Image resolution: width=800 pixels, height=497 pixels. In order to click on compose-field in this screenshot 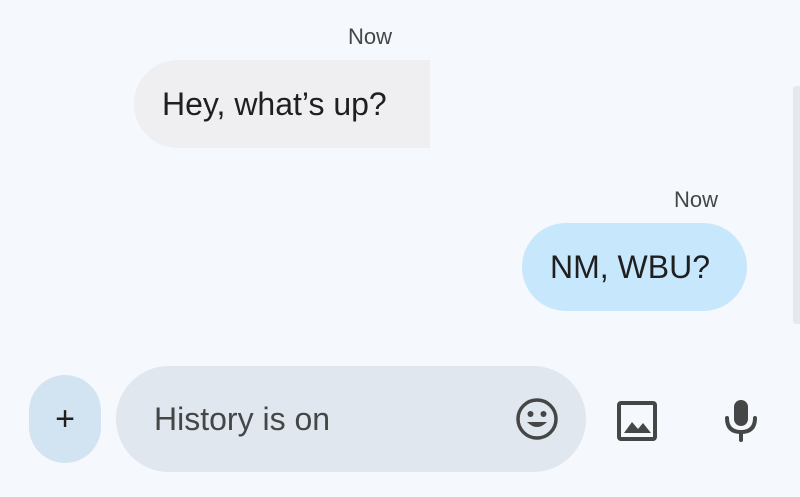, I will do `click(351, 419)`.